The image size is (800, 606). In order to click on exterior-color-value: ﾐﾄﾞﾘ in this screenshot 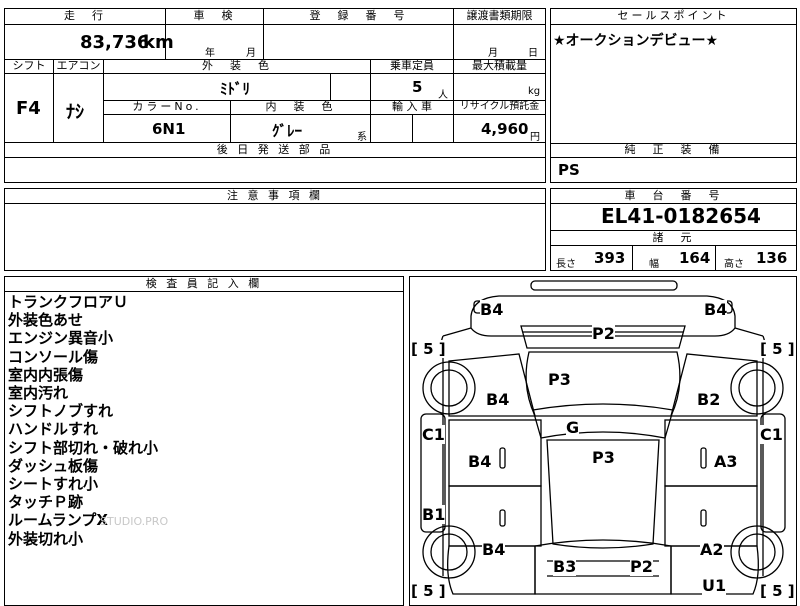, I will do `click(235, 89)`.